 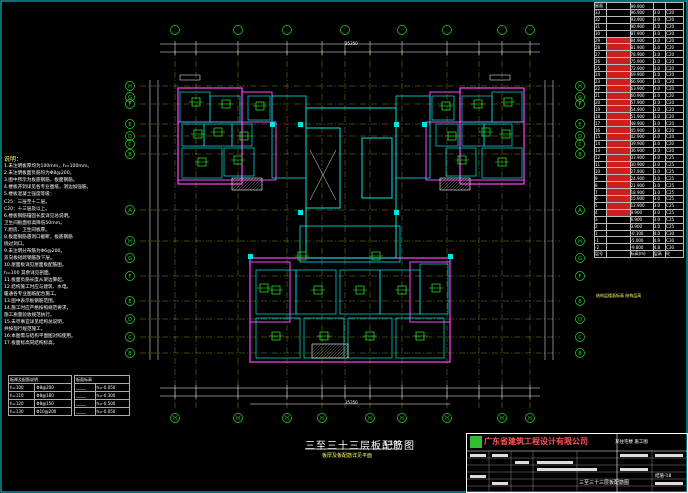 What do you see at coordinates (604, 483) in the screenshot?
I see `title-block-drawing-name: 三至三十三层板配筋图` at bounding box center [604, 483].